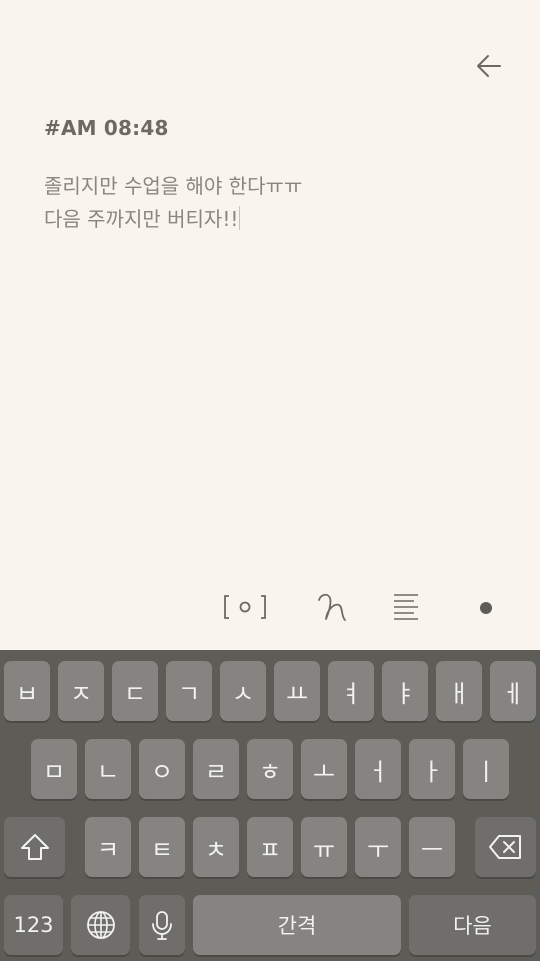 The image size is (540, 961). I want to click on key-yu: ㅠ, so click(324, 847).